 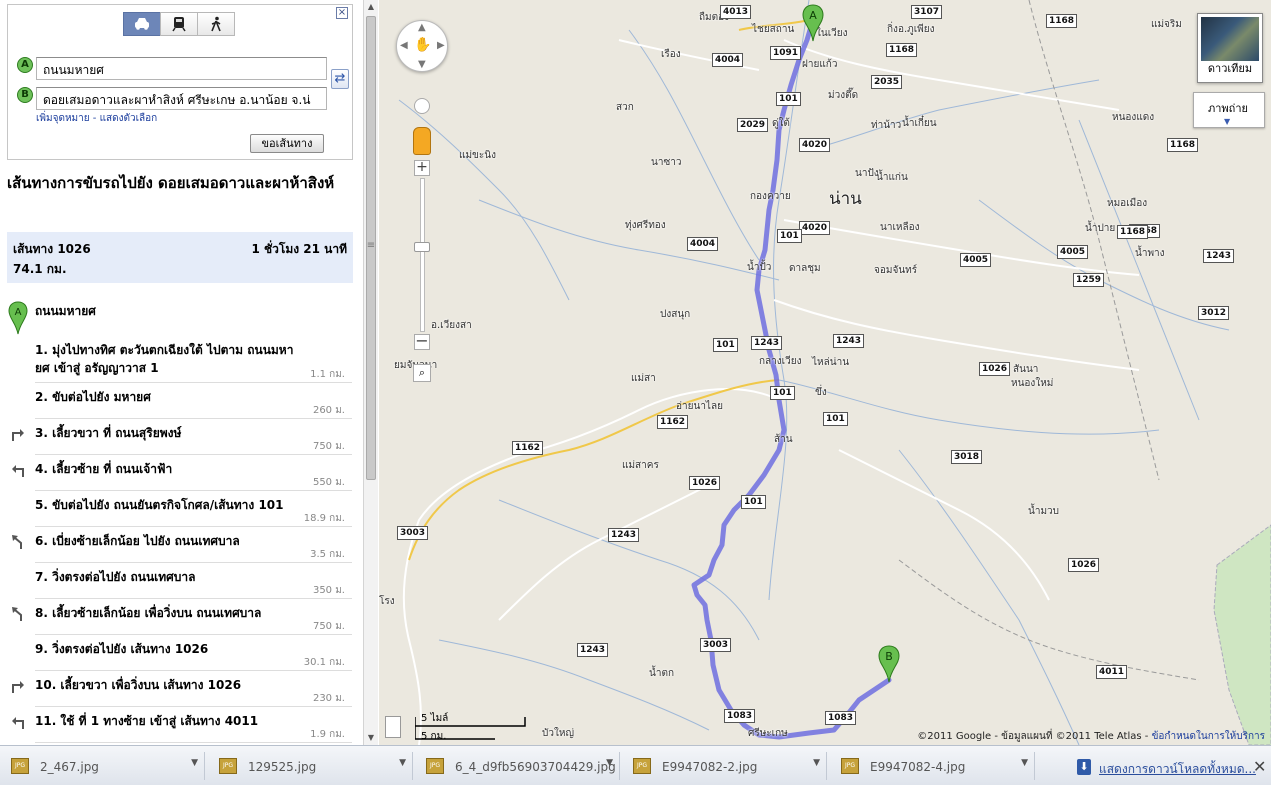 I want to click on satellite-view-button: ดาวเทียม, so click(x=1230, y=48).